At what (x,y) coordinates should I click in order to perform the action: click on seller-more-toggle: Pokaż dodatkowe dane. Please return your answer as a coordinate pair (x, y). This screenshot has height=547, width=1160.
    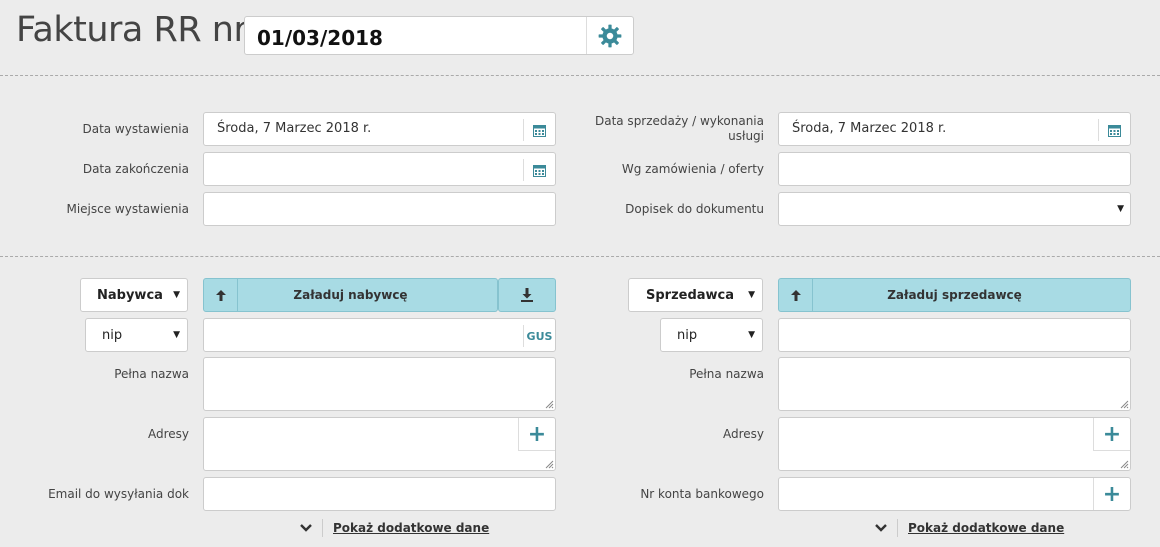
    Looking at the image, I should click on (969, 528).